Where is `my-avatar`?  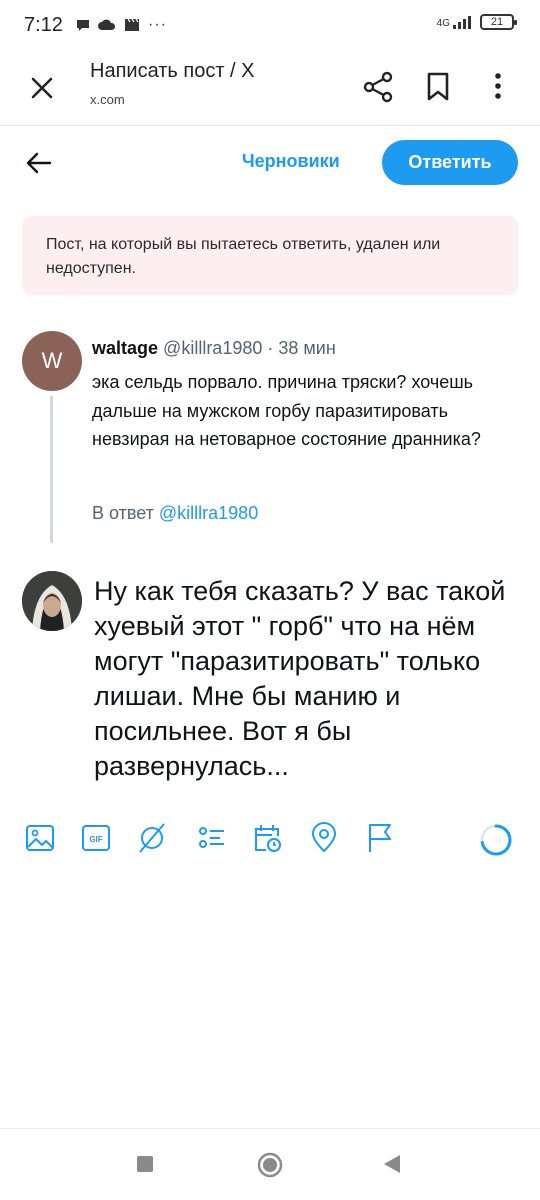
my-avatar is located at coordinates (52, 601).